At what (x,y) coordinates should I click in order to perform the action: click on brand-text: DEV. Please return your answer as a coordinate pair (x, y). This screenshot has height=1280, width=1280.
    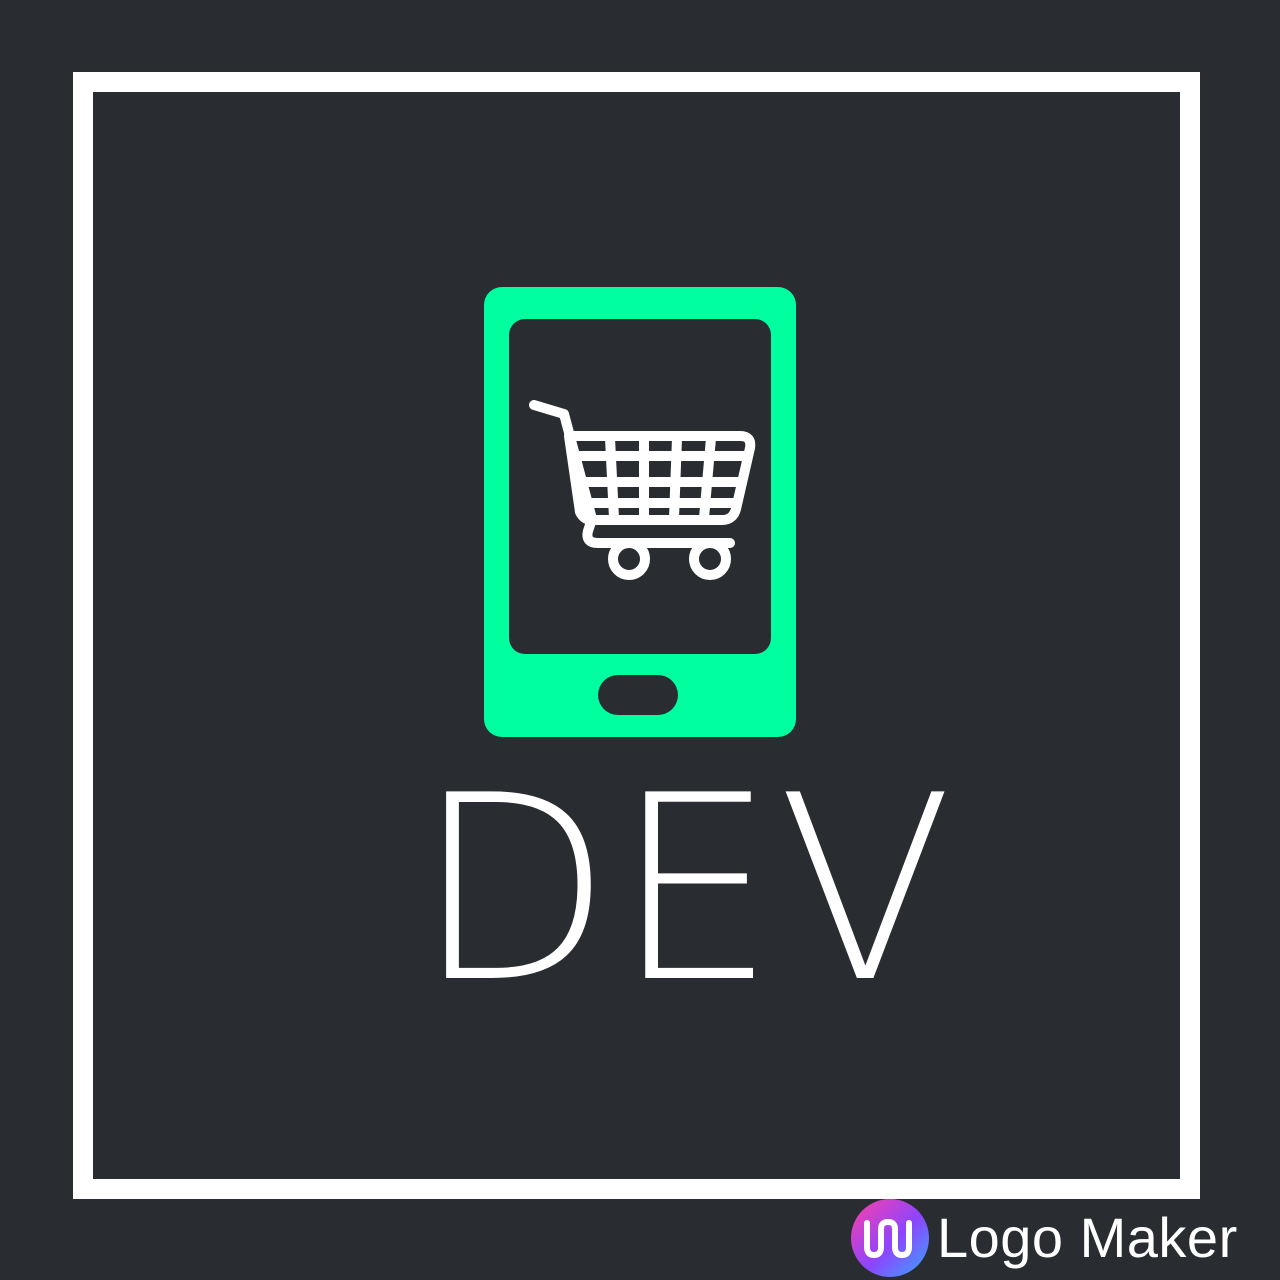
    Looking at the image, I should click on (685, 890).